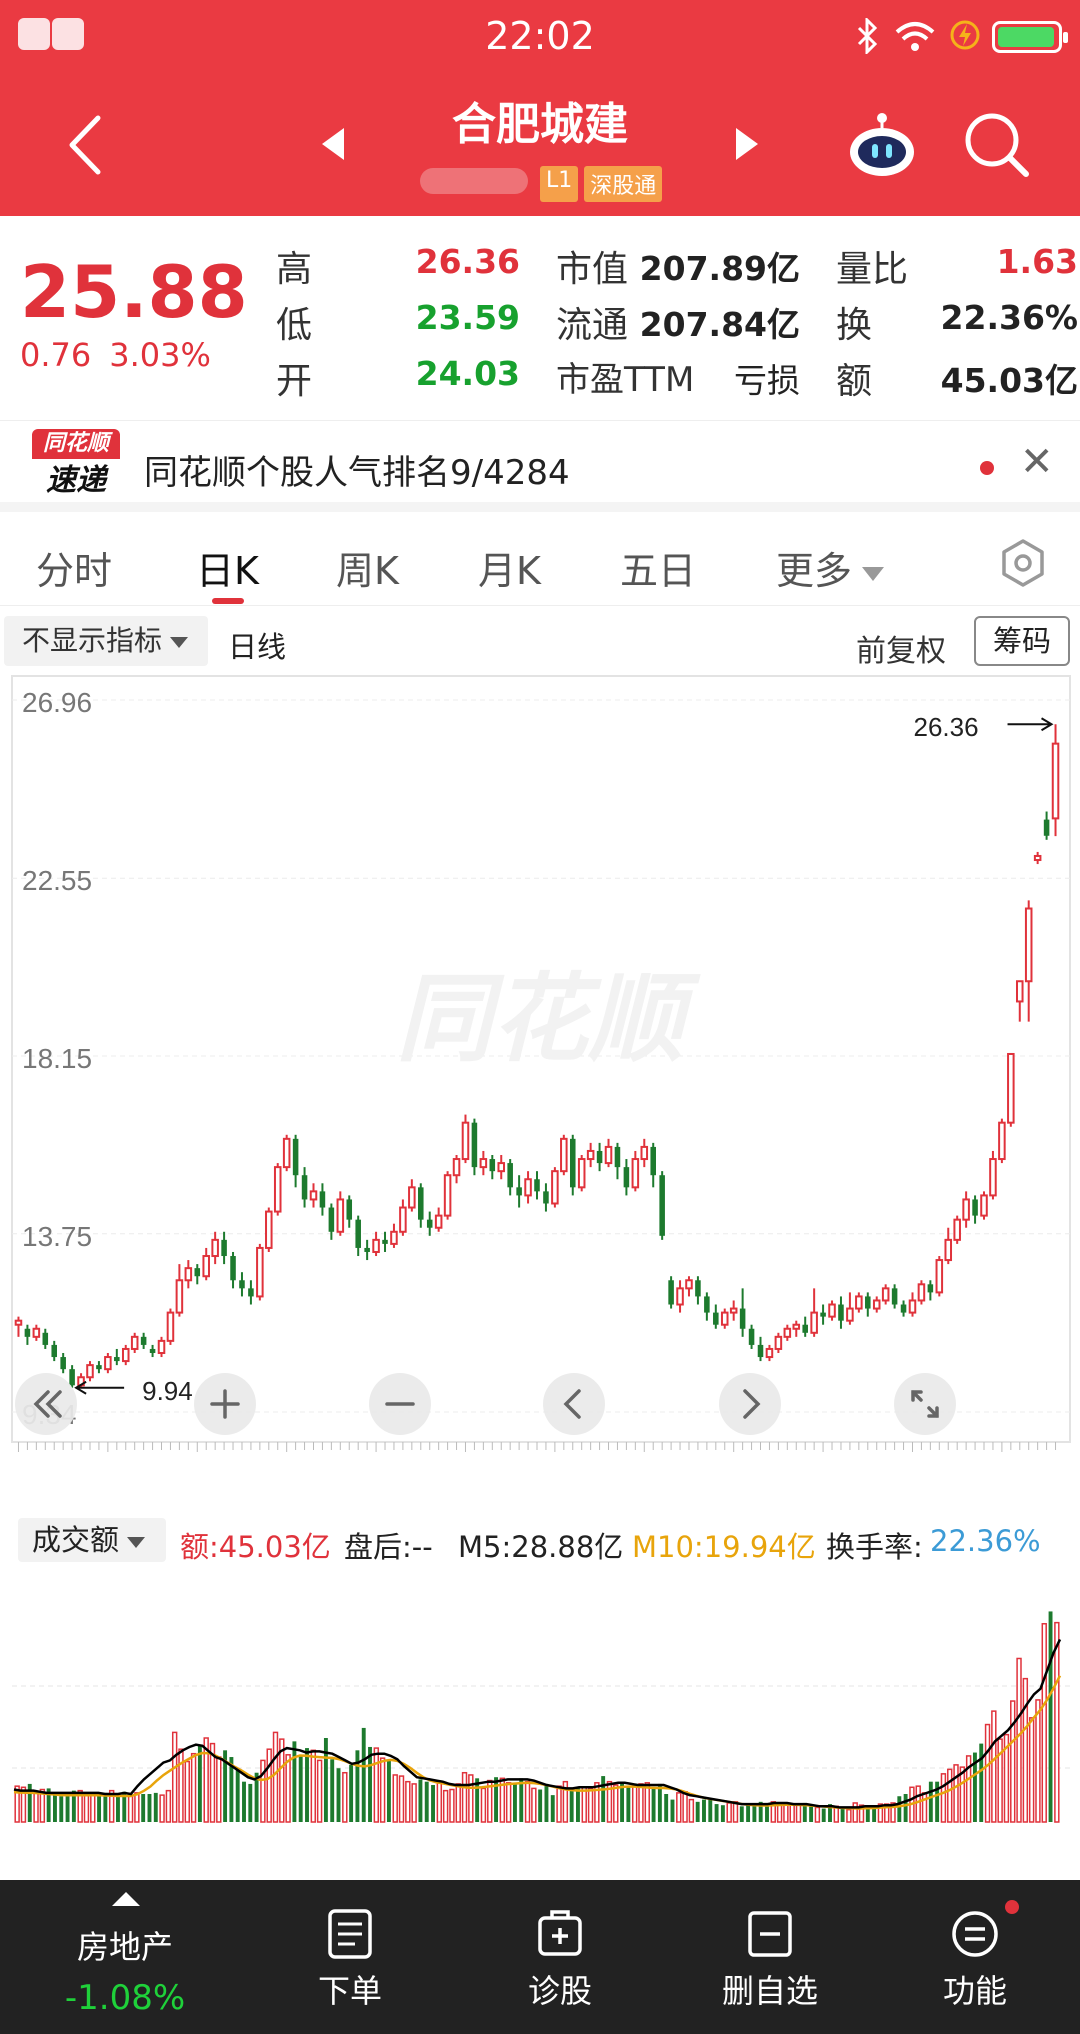 The width and height of the screenshot is (1080, 2034). Describe the element at coordinates (658, 567) in the screenshot. I see `tab-five-day: 五日` at that location.